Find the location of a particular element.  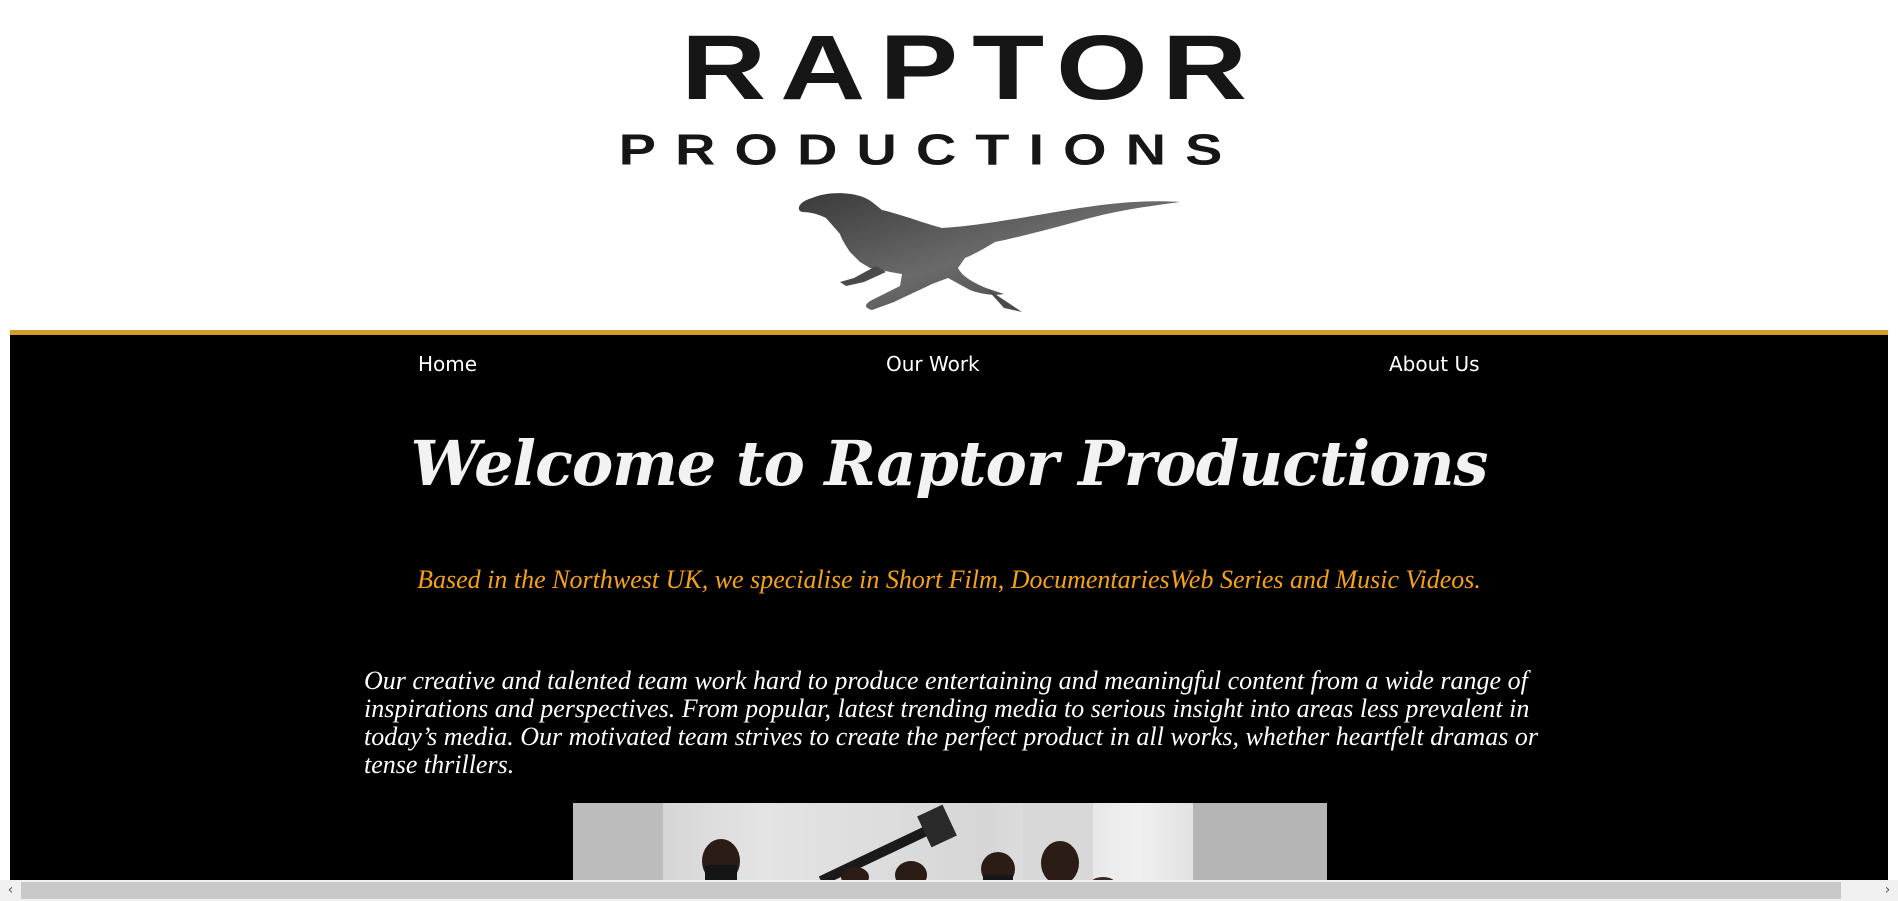

chevron-left-icon: ‹ is located at coordinates (10, 890).